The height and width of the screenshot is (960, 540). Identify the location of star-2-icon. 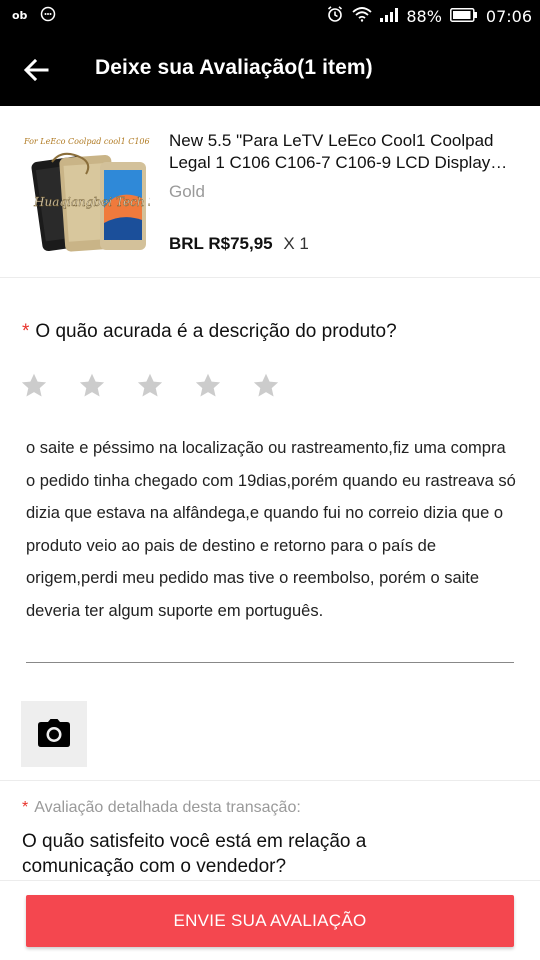
(92, 386).